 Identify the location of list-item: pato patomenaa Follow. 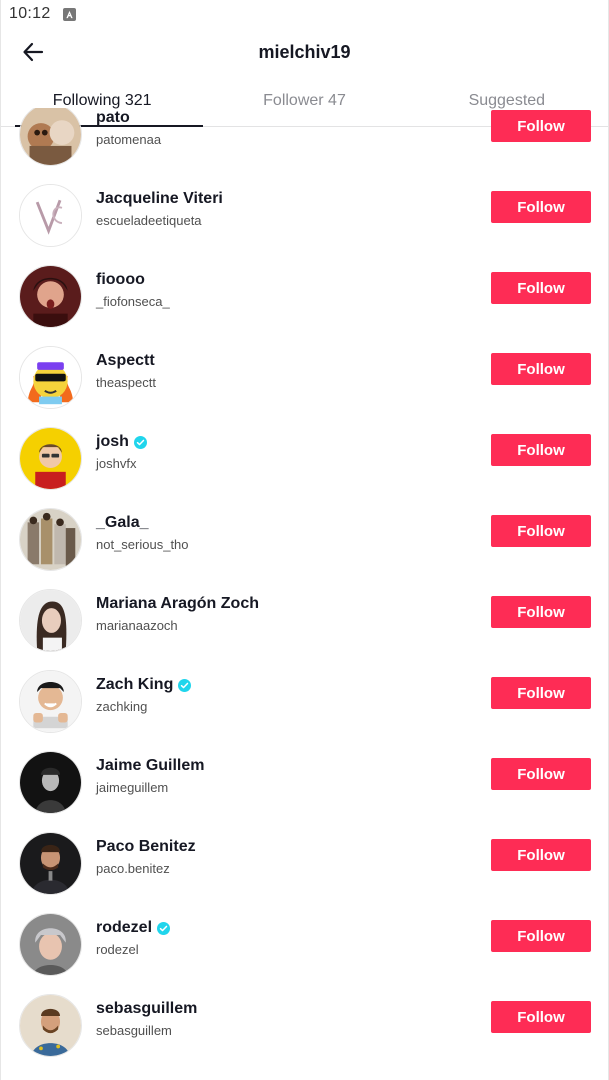
(304, 142).